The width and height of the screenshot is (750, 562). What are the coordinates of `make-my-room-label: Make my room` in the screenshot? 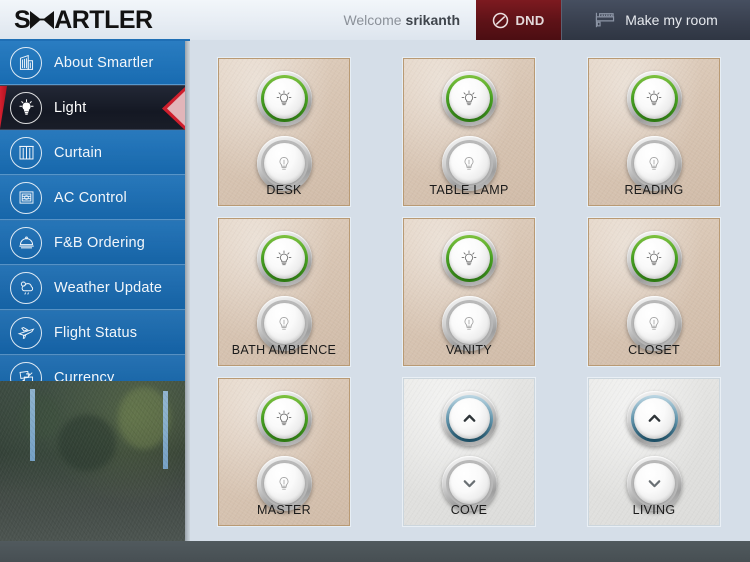 It's located at (671, 20).